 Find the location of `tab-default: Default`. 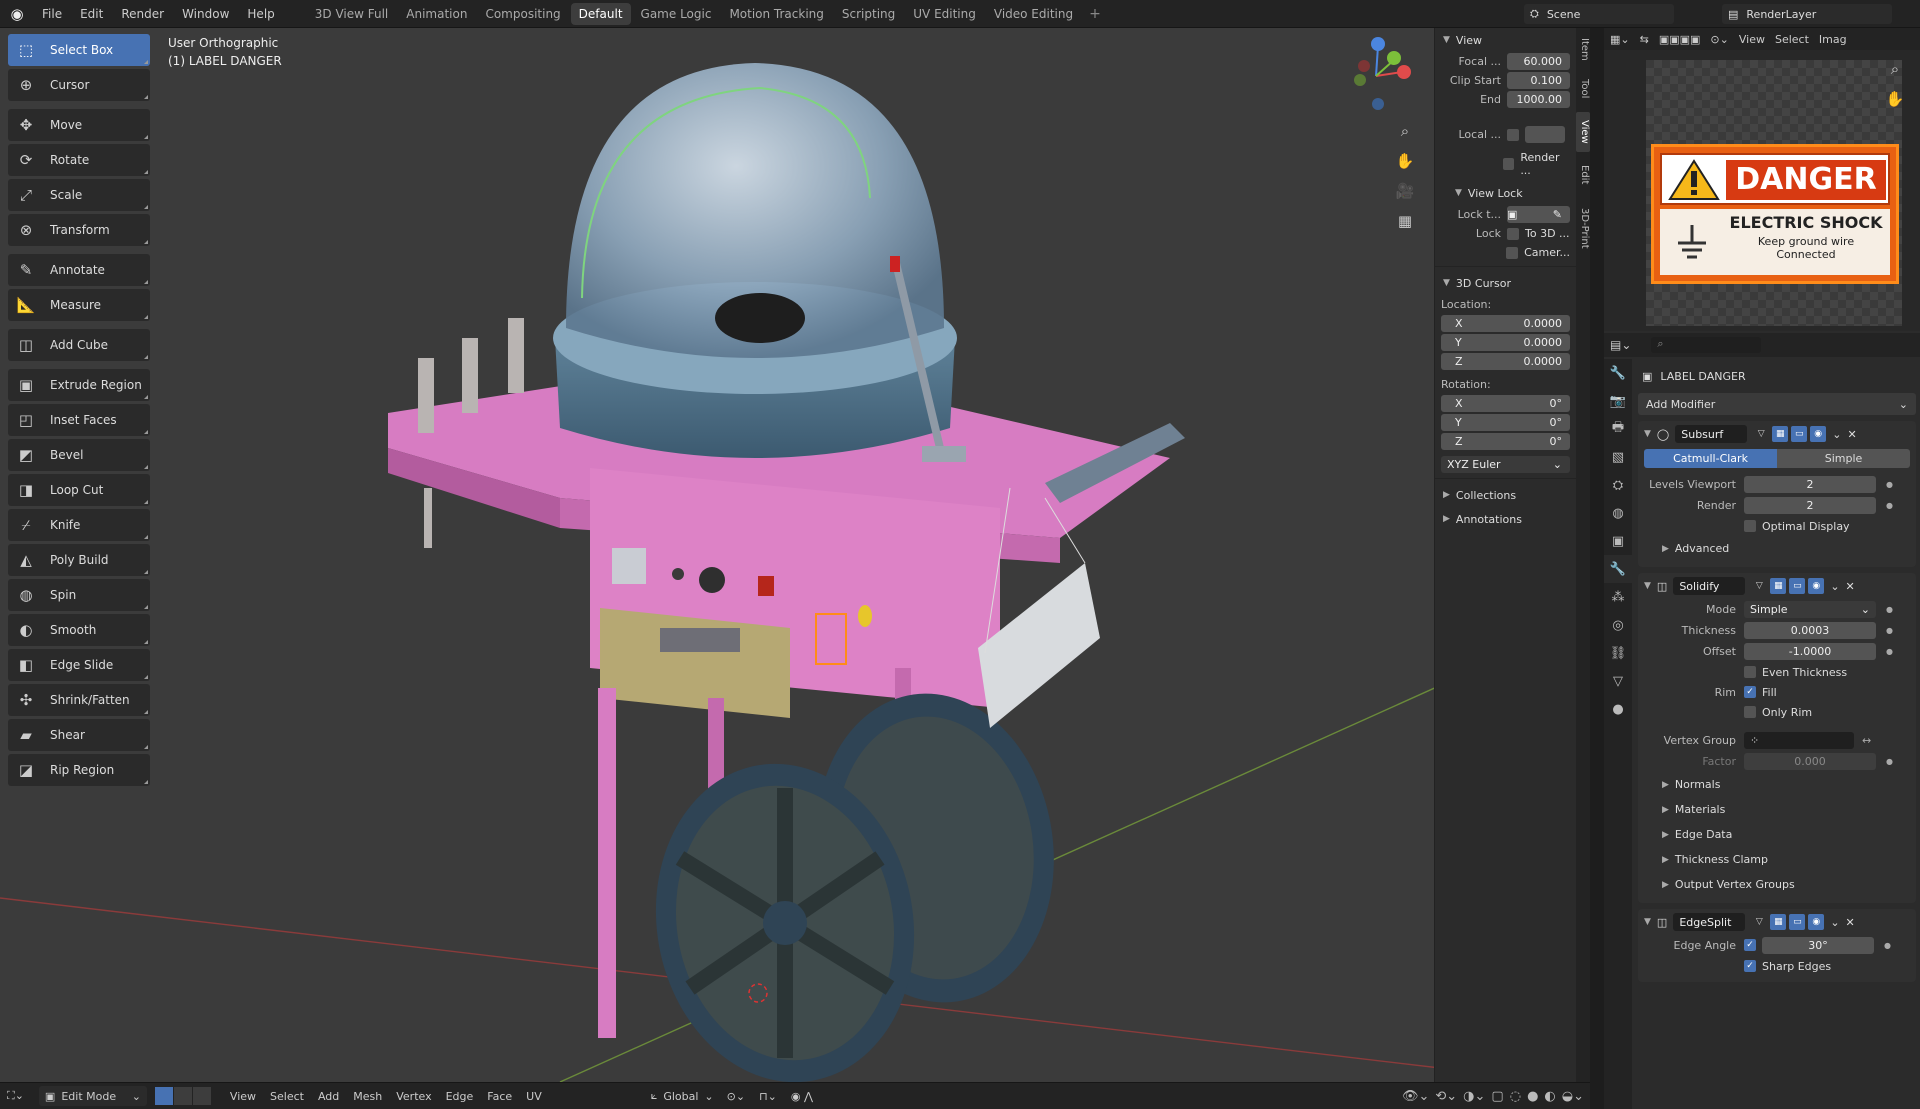

tab-default: Default is located at coordinates (600, 13).